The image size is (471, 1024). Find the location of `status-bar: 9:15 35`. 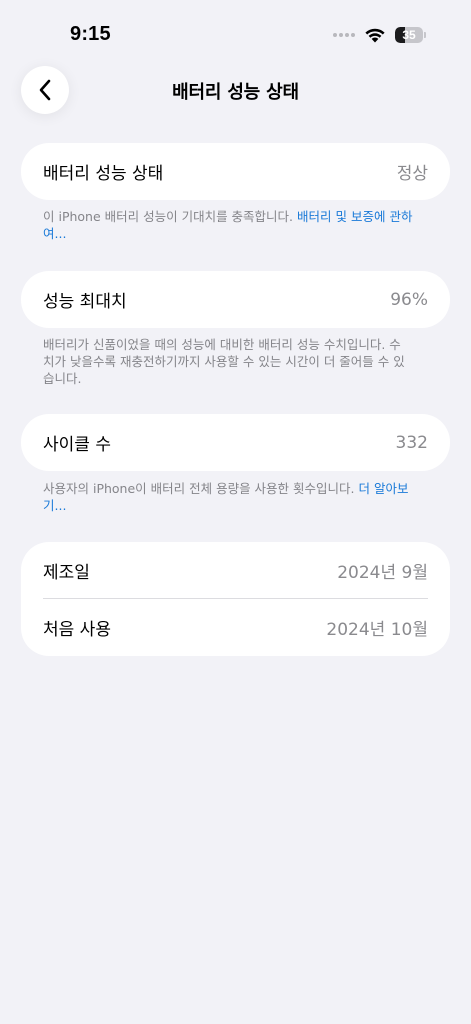

status-bar: 9:15 35 is located at coordinates (235, 31).